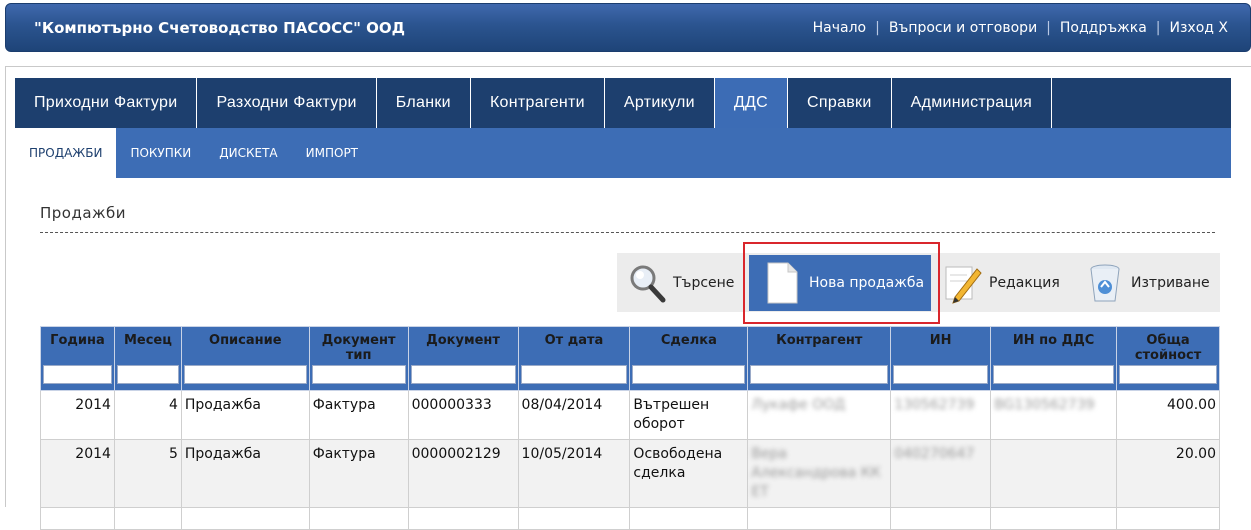 This screenshot has width=1251, height=530. What do you see at coordinates (648, 283) in the screenshot?
I see `magnifier-icon` at bounding box center [648, 283].